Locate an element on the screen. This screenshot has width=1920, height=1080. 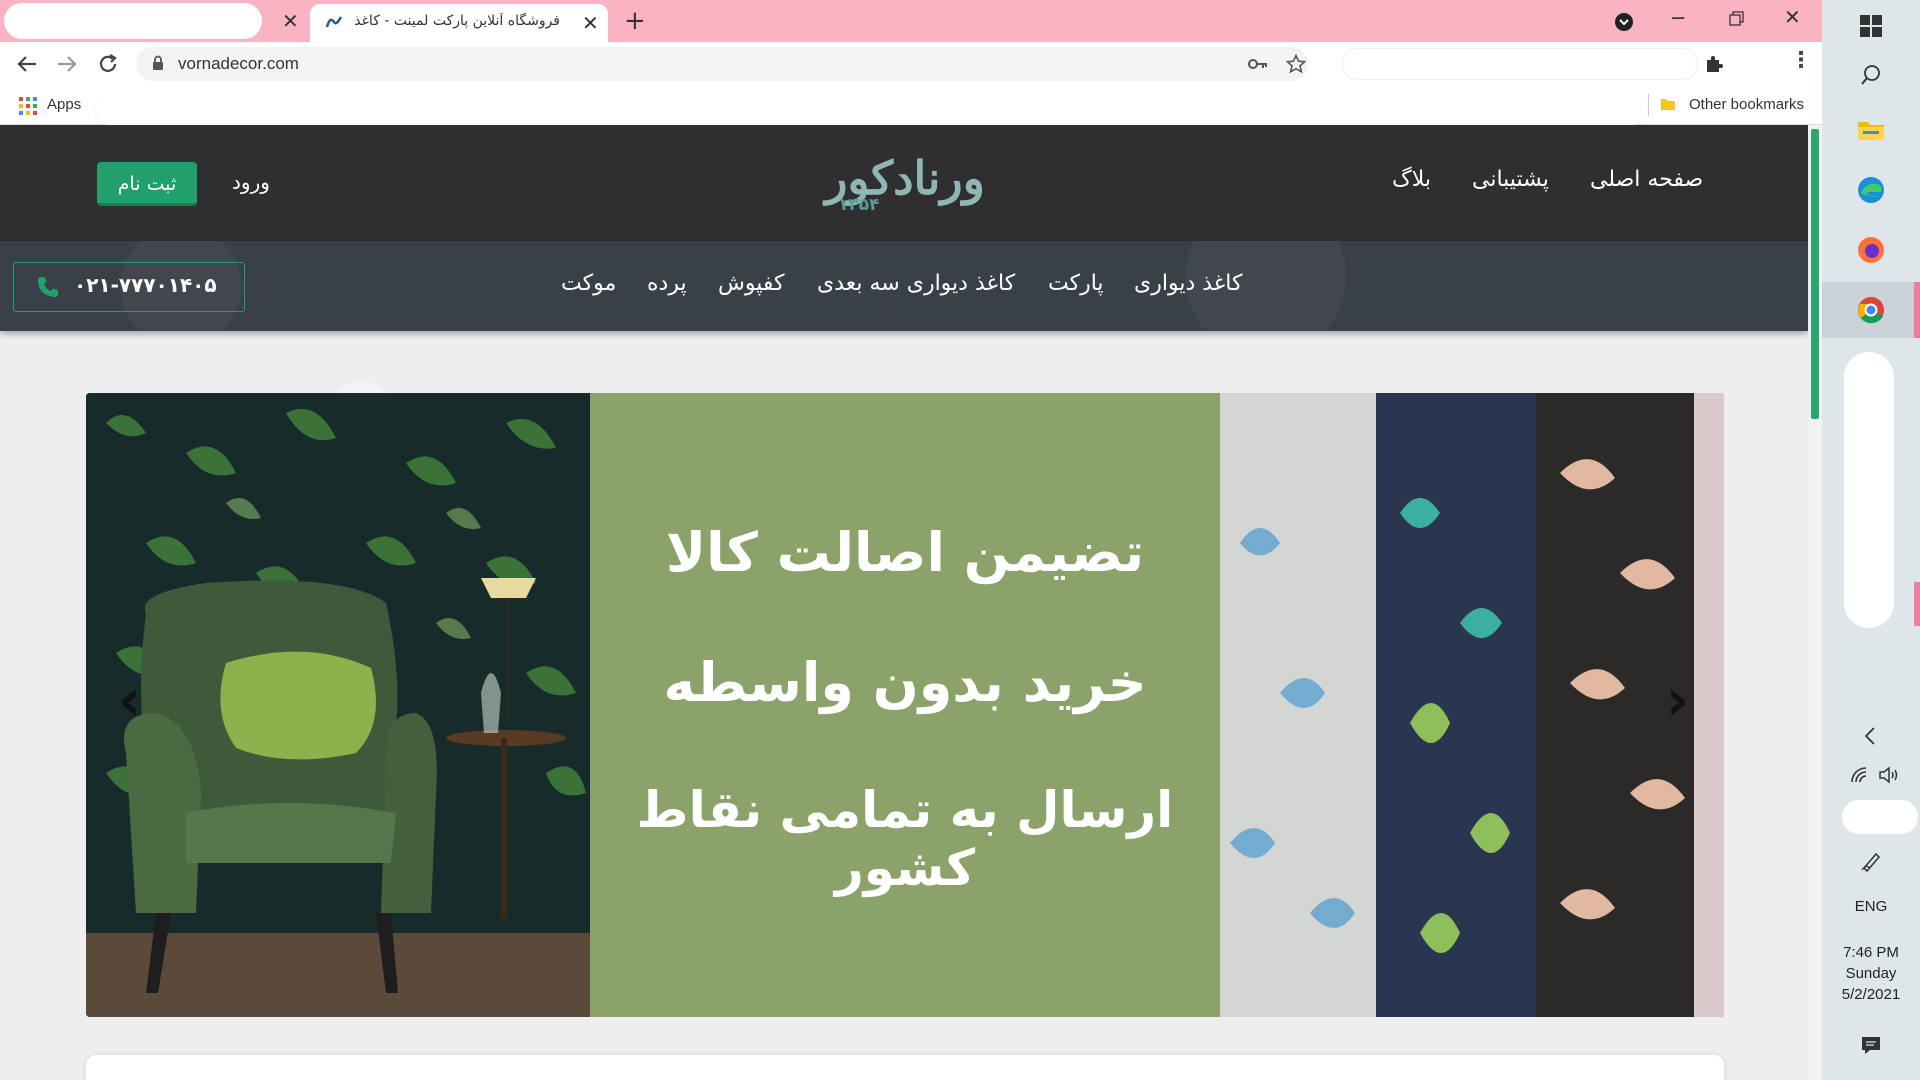
apps-grid-icon is located at coordinates (28, 106).